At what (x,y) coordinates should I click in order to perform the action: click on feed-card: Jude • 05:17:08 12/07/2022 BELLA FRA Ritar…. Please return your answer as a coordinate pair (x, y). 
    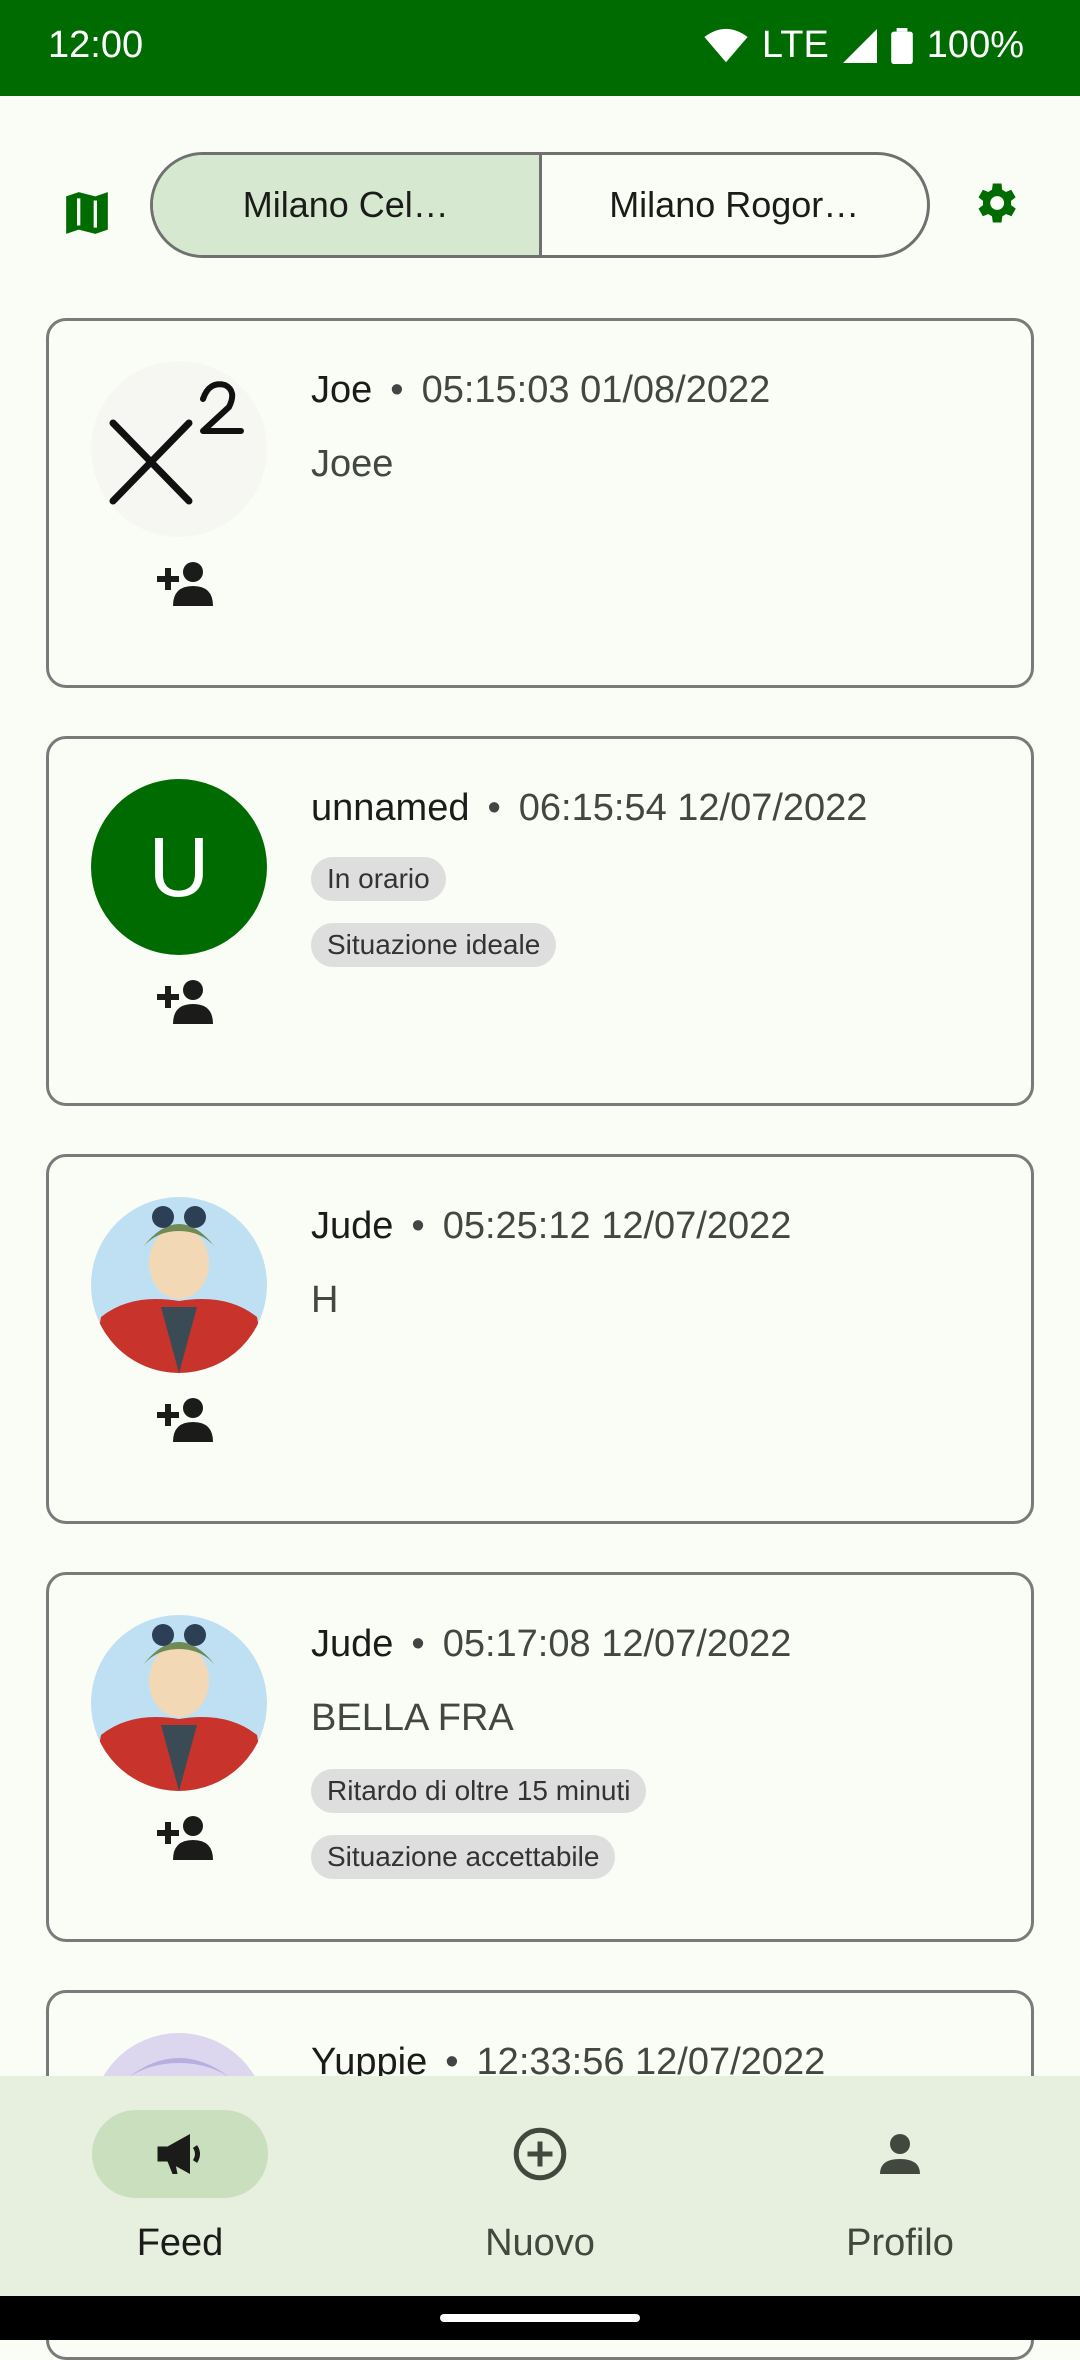
    Looking at the image, I should click on (540, 1757).